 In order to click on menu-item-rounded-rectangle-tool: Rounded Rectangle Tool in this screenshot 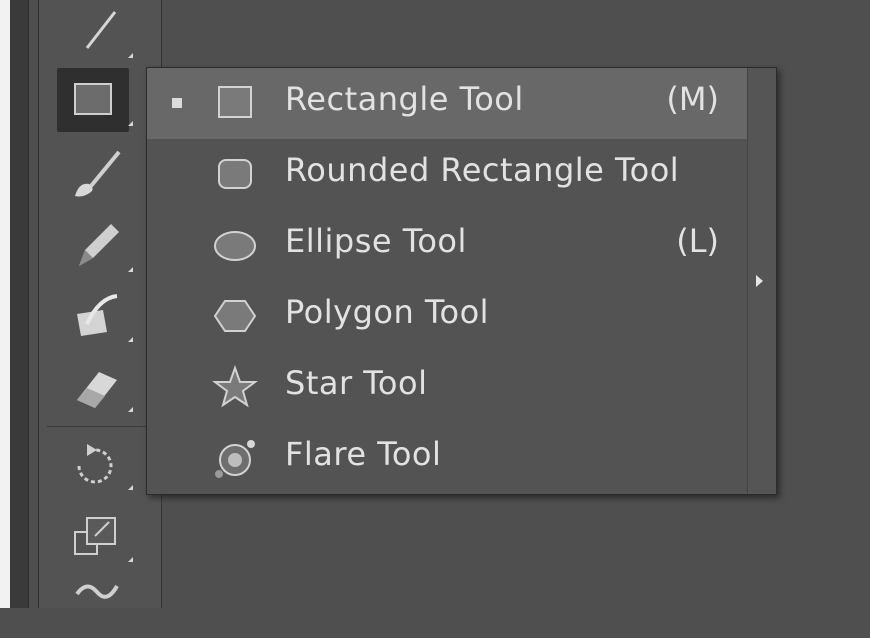, I will do `click(447, 174)`.